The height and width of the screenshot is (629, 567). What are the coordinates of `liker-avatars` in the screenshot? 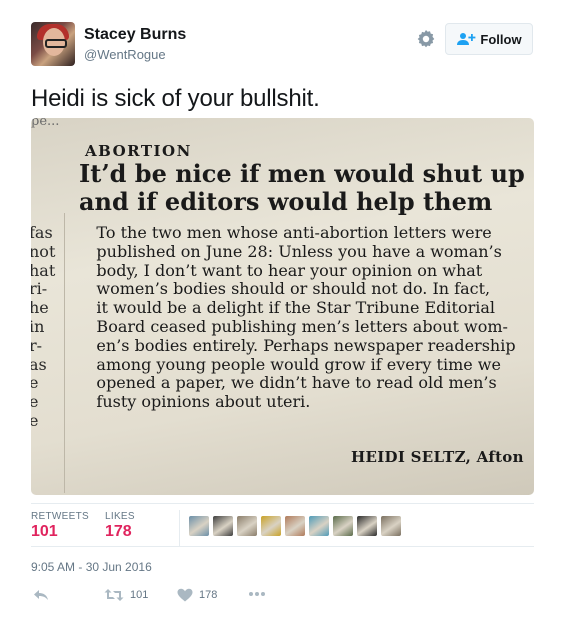 It's located at (295, 526).